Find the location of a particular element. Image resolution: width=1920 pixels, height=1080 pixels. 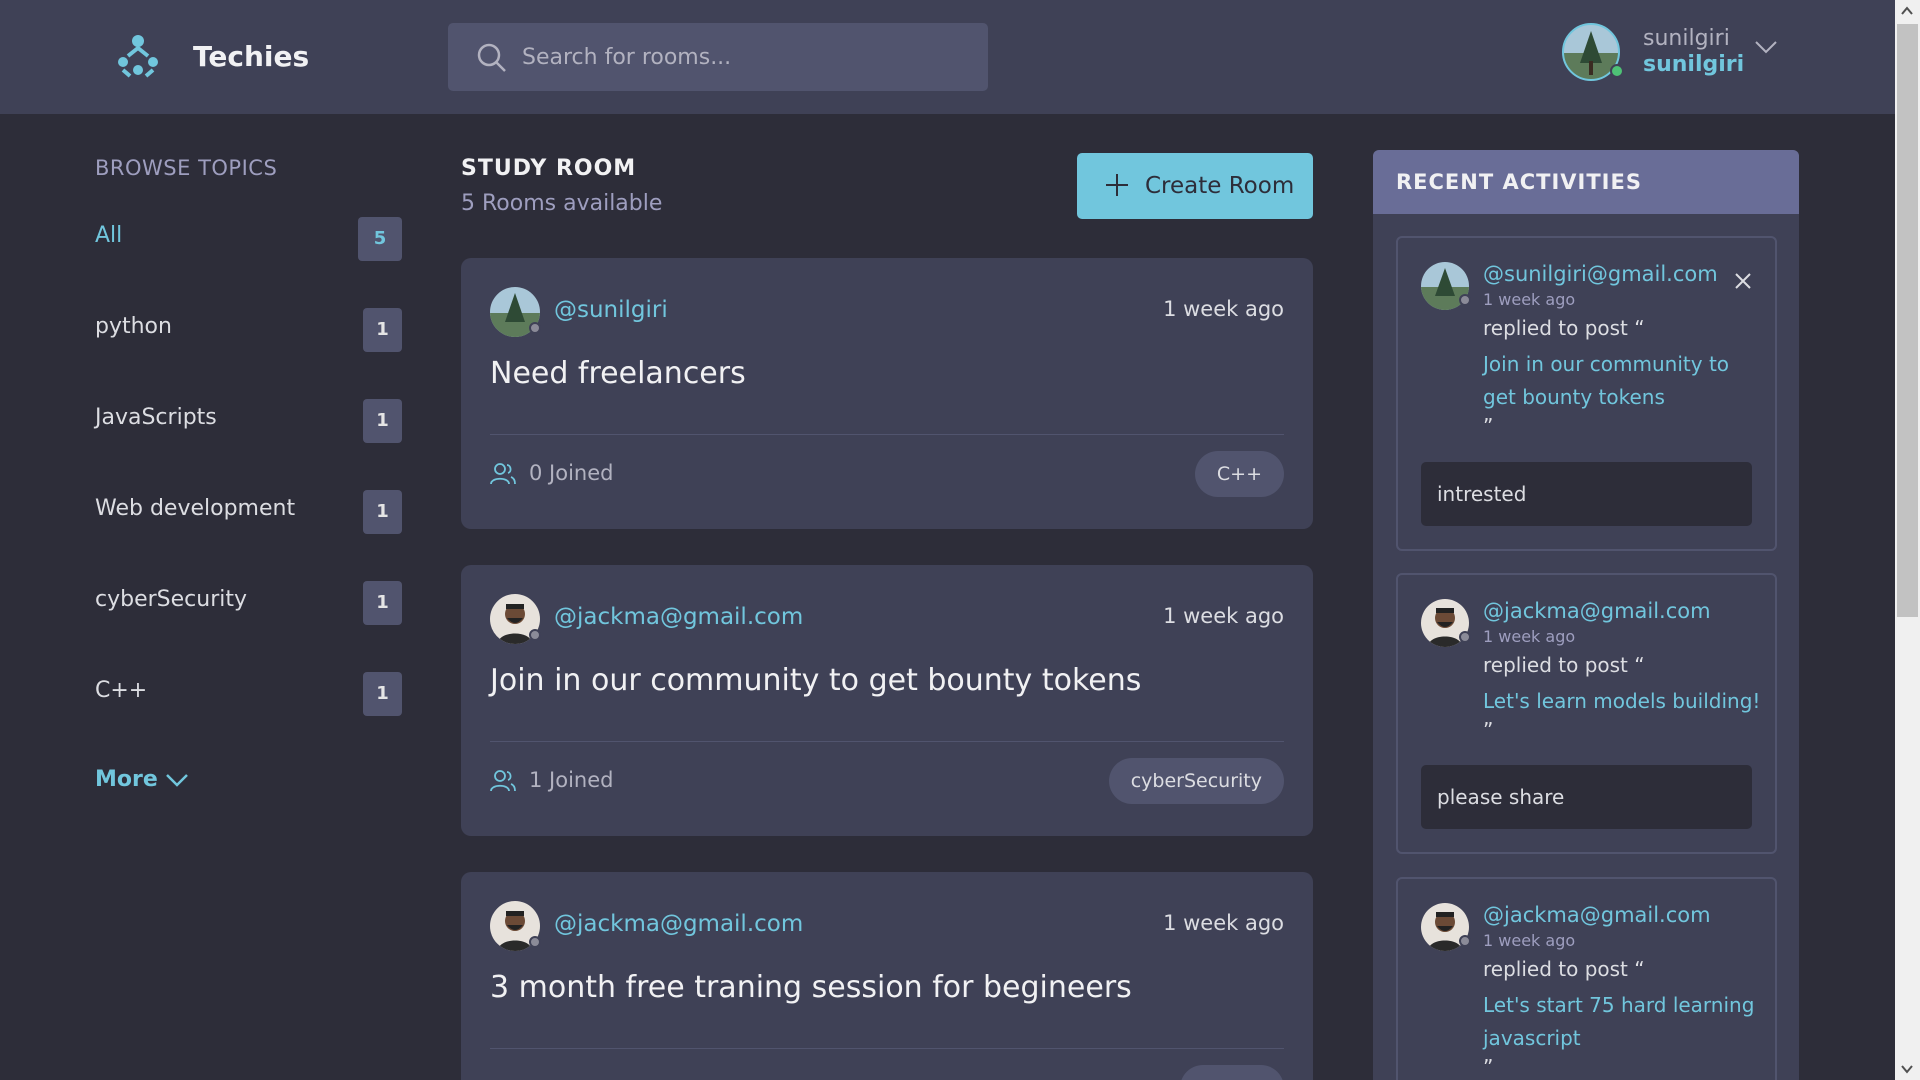

create-room-label: Create Room is located at coordinates (1220, 186).